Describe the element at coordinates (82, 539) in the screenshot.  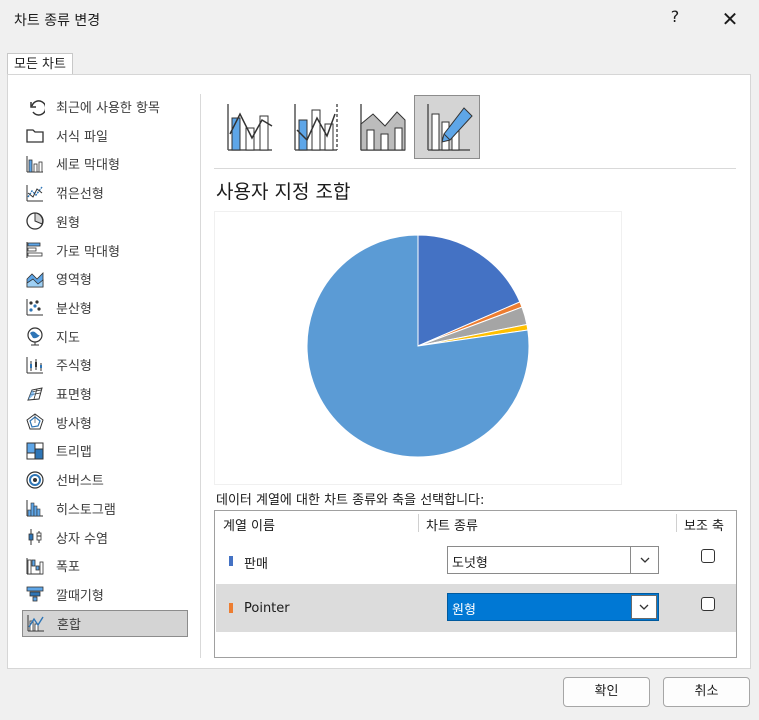
I see `chart-type-label: 상자 수염` at that location.